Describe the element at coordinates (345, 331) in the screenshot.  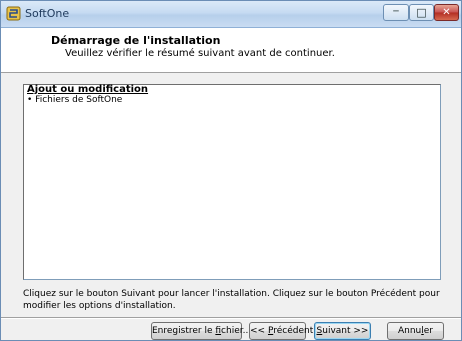
I see `next-label-suffix: uivant >>` at that location.